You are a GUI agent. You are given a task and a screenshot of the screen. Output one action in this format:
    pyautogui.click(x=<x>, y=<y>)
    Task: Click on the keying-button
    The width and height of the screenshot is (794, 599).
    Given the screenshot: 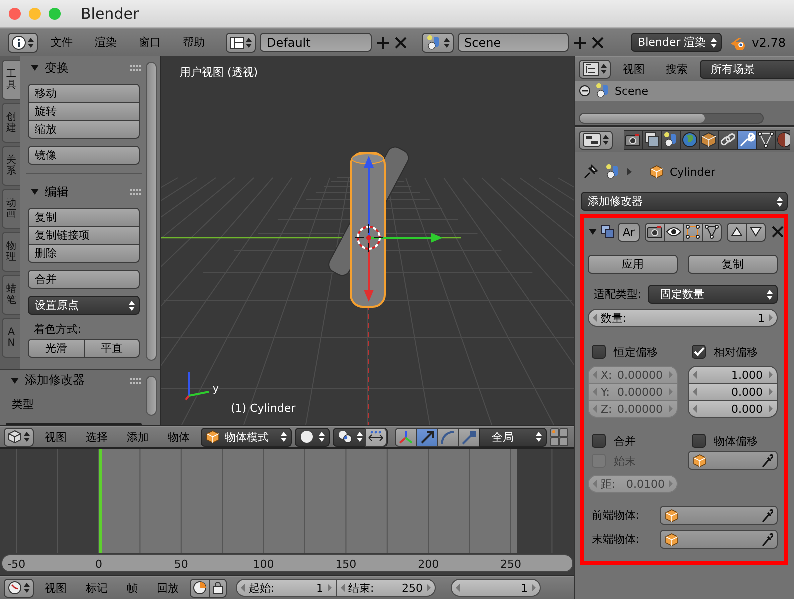 What is the action you would take?
    pyautogui.click(x=200, y=588)
    